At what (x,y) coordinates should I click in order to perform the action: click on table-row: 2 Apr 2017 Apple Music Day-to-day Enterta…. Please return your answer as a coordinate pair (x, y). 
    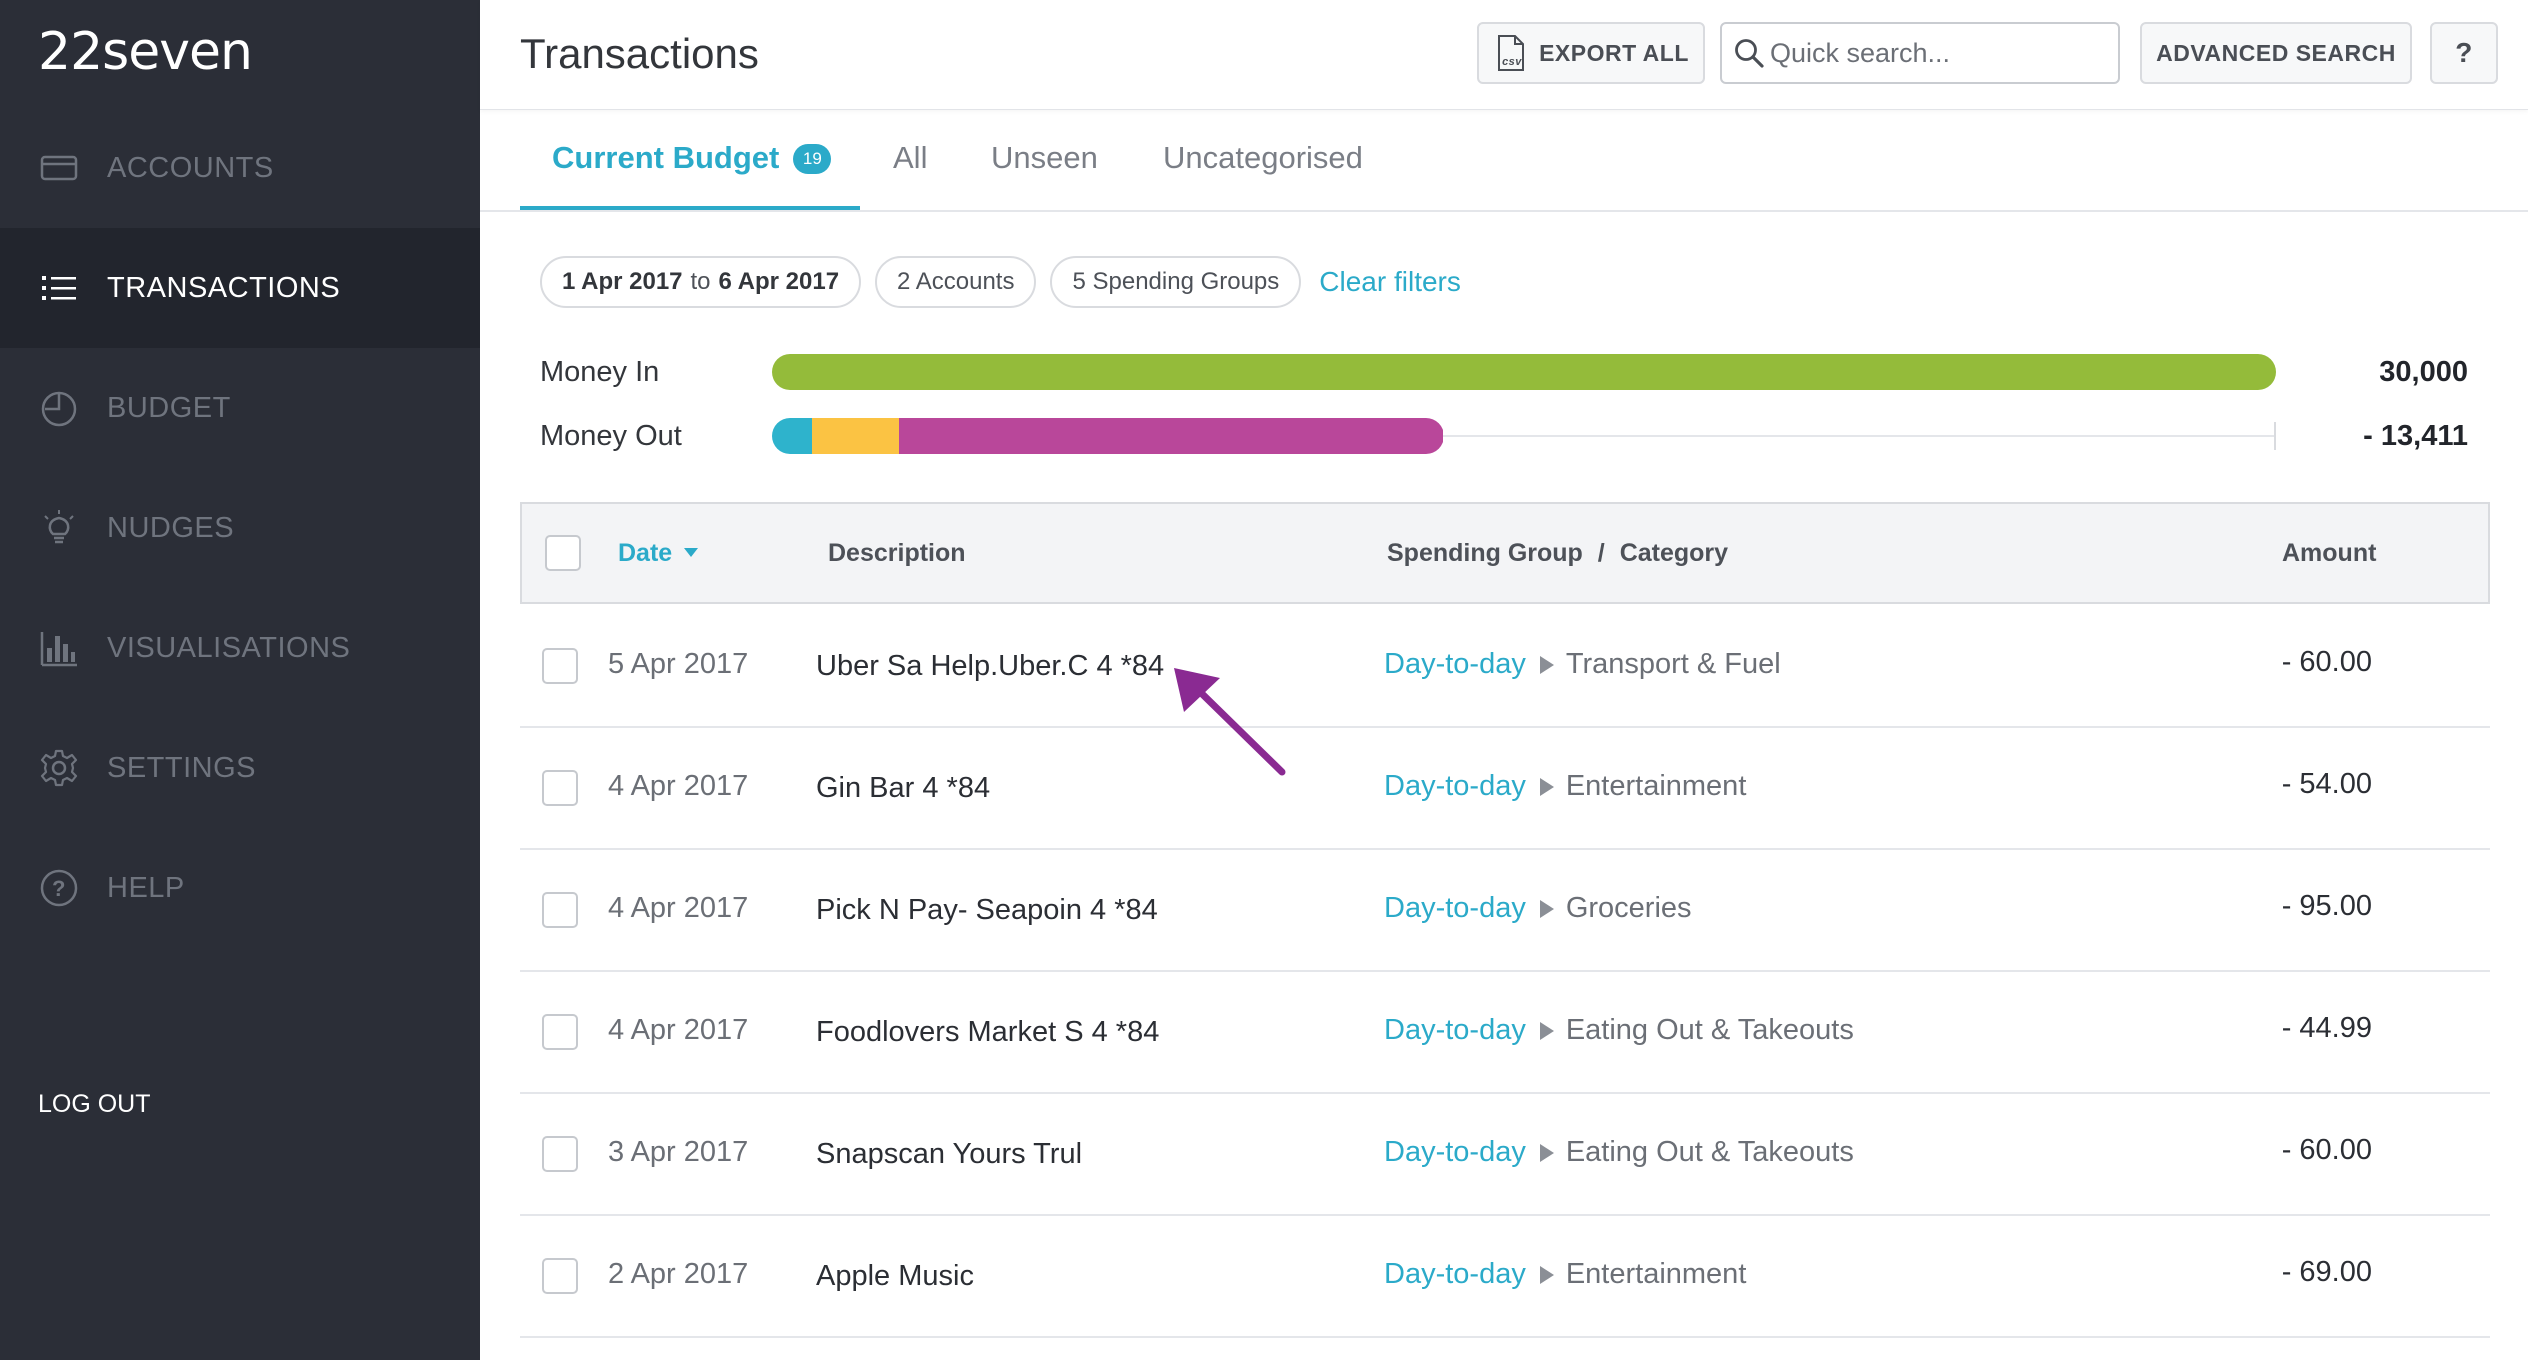
    Looking at the image, I should click on (1505, 1277).